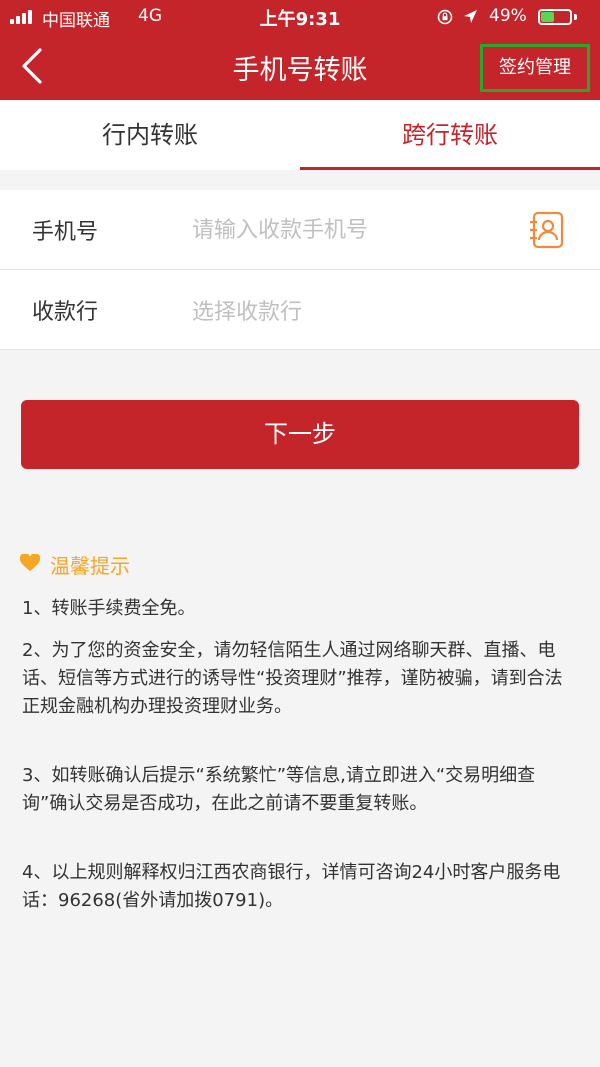 This screenshot has width=600, height=1067. Describe the element at coordinates (90, 566) in the screenshot. I see `tips-title: 温馨提示` at that location.